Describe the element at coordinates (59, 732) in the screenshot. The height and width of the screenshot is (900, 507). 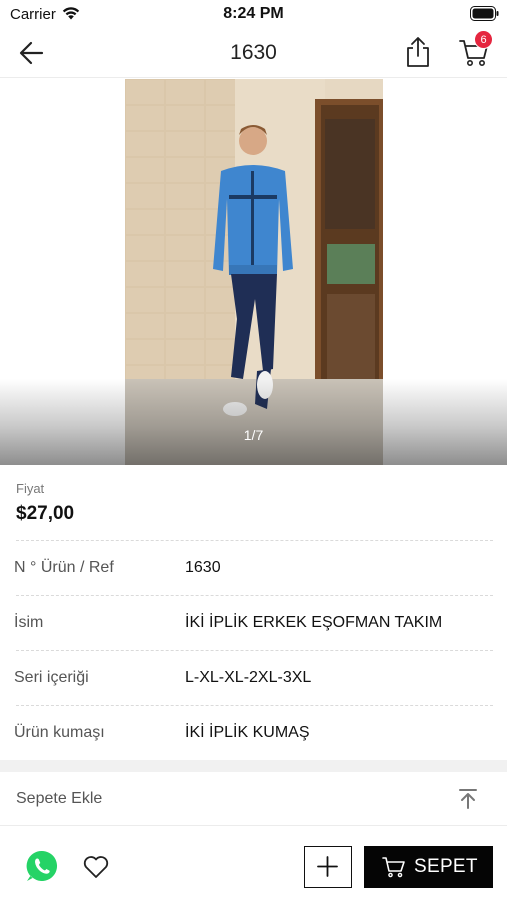
I see `spec-label: Ürün kumaşı` at that location.